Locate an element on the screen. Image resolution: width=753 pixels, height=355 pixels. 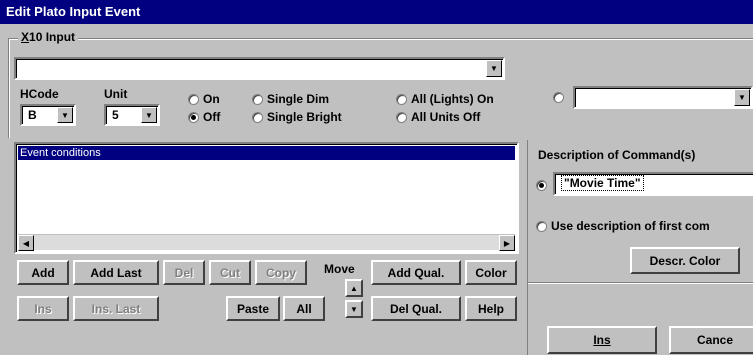
scroll-left-icon: ◀ is located at coordinates (26, 243).